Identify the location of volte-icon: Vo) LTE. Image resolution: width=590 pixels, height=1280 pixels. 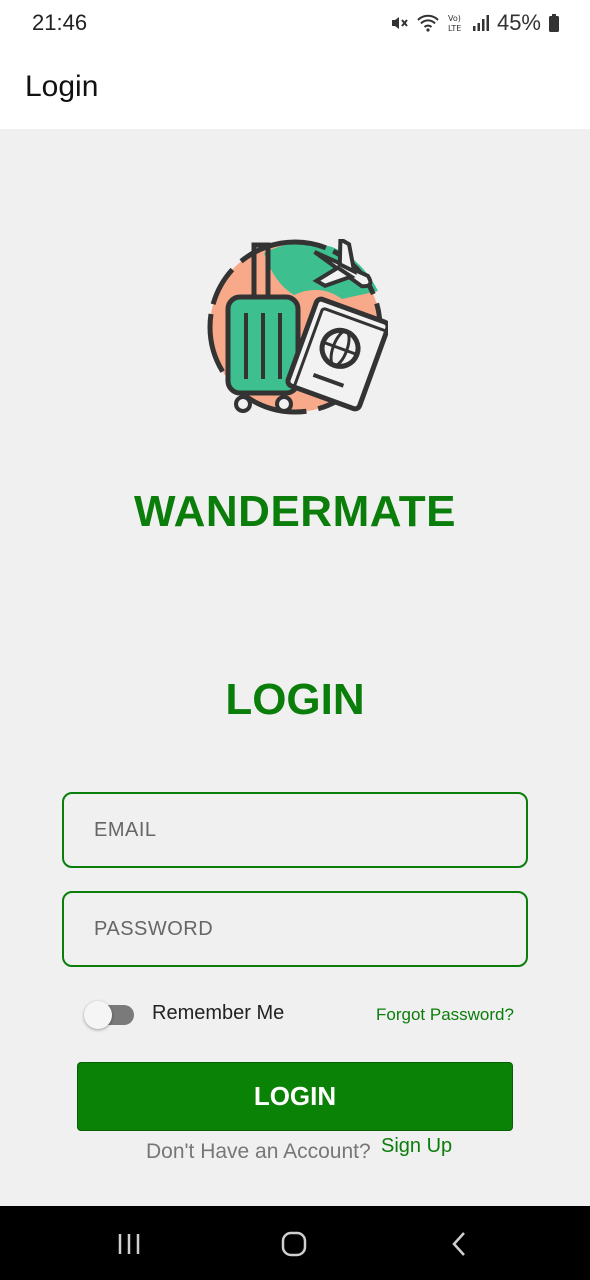
(456, 23).